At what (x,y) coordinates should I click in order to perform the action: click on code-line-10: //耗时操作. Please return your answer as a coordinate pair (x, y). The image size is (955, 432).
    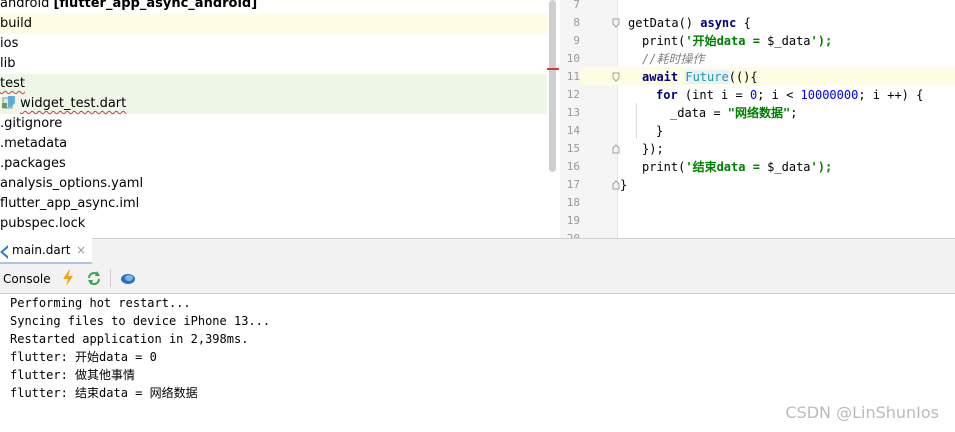
    Looking at the image, I should click on (673, 59).